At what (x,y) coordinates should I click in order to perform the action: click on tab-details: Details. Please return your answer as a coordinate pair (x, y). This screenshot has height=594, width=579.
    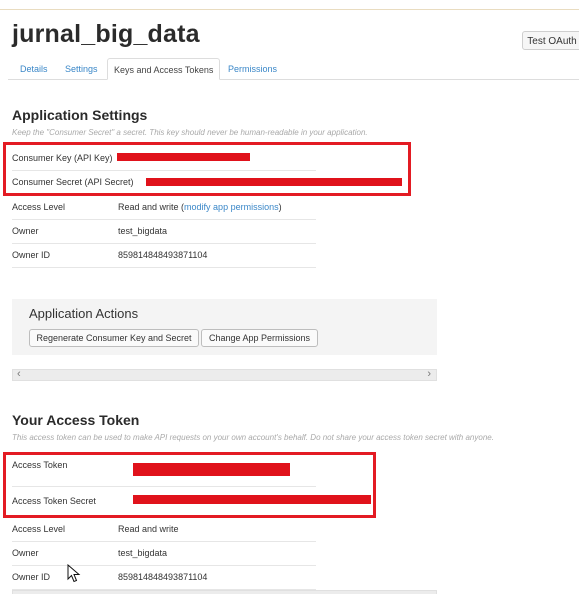
    Looking at the image, I should click on (34, 69).